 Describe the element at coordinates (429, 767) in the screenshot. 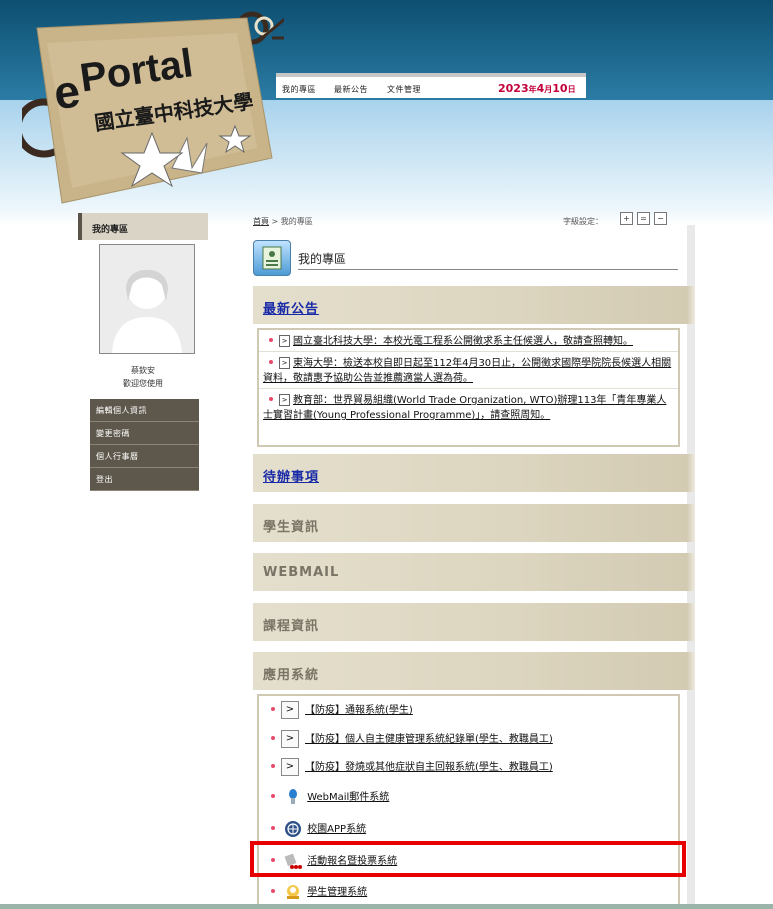

I see `app-link: 【防疫】發燒或其他症狀自主回報系統(學生、教職員工)` at that location.